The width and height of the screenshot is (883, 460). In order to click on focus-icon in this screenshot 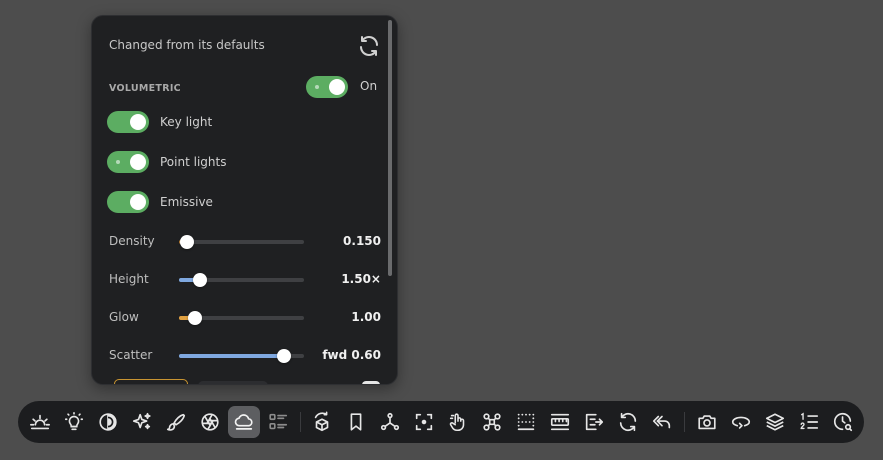, I will do `click(424, 422)`.